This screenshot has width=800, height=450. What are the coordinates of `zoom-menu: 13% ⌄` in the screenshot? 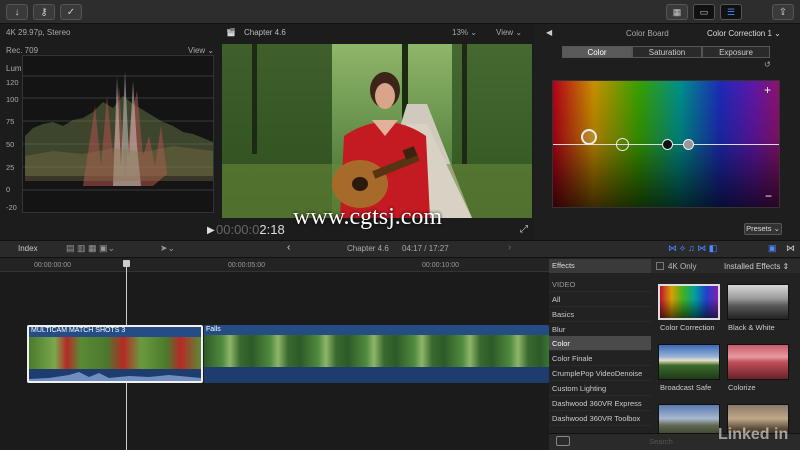 It's located at (464, 32).